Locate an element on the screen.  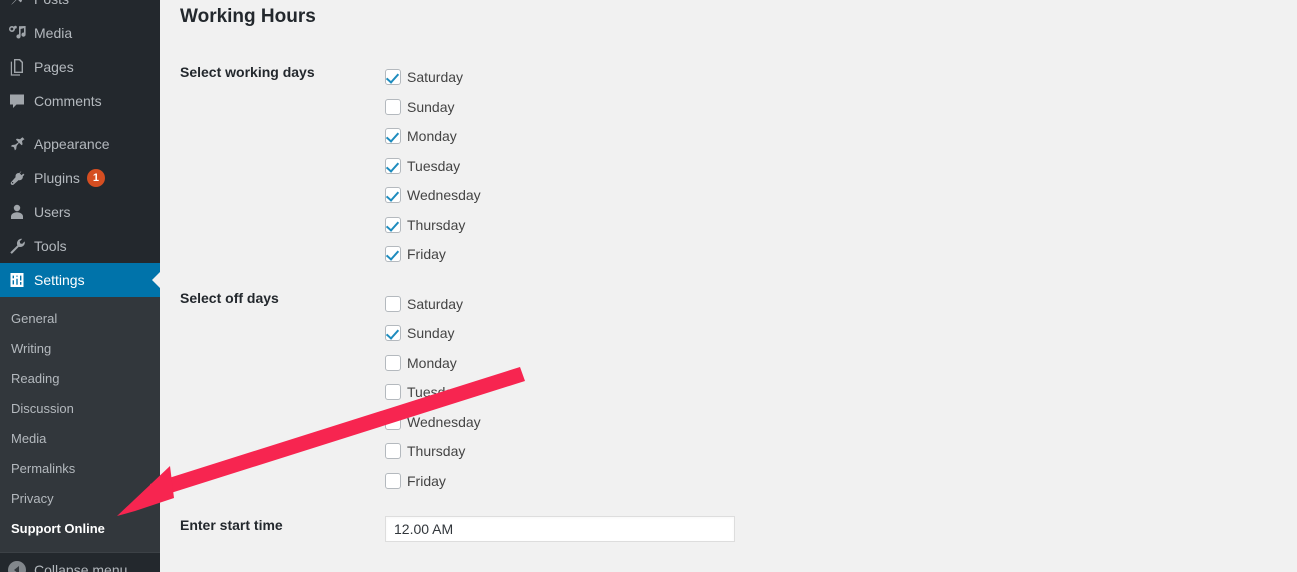
submenu-item-reading: Reading is located at coordinates (80, 379).